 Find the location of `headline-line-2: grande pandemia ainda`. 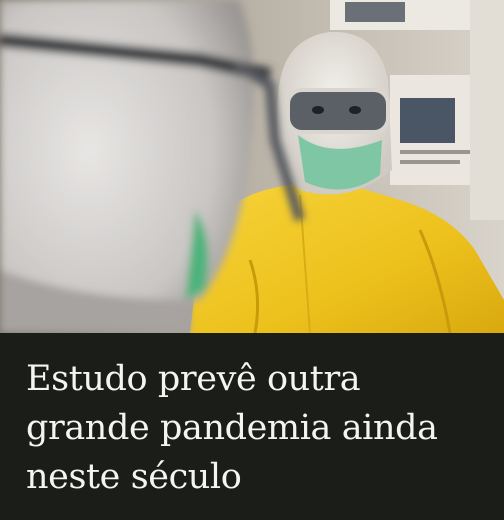

headline-line-2: grande pandemia ainda is located at coordinates (232, 428).